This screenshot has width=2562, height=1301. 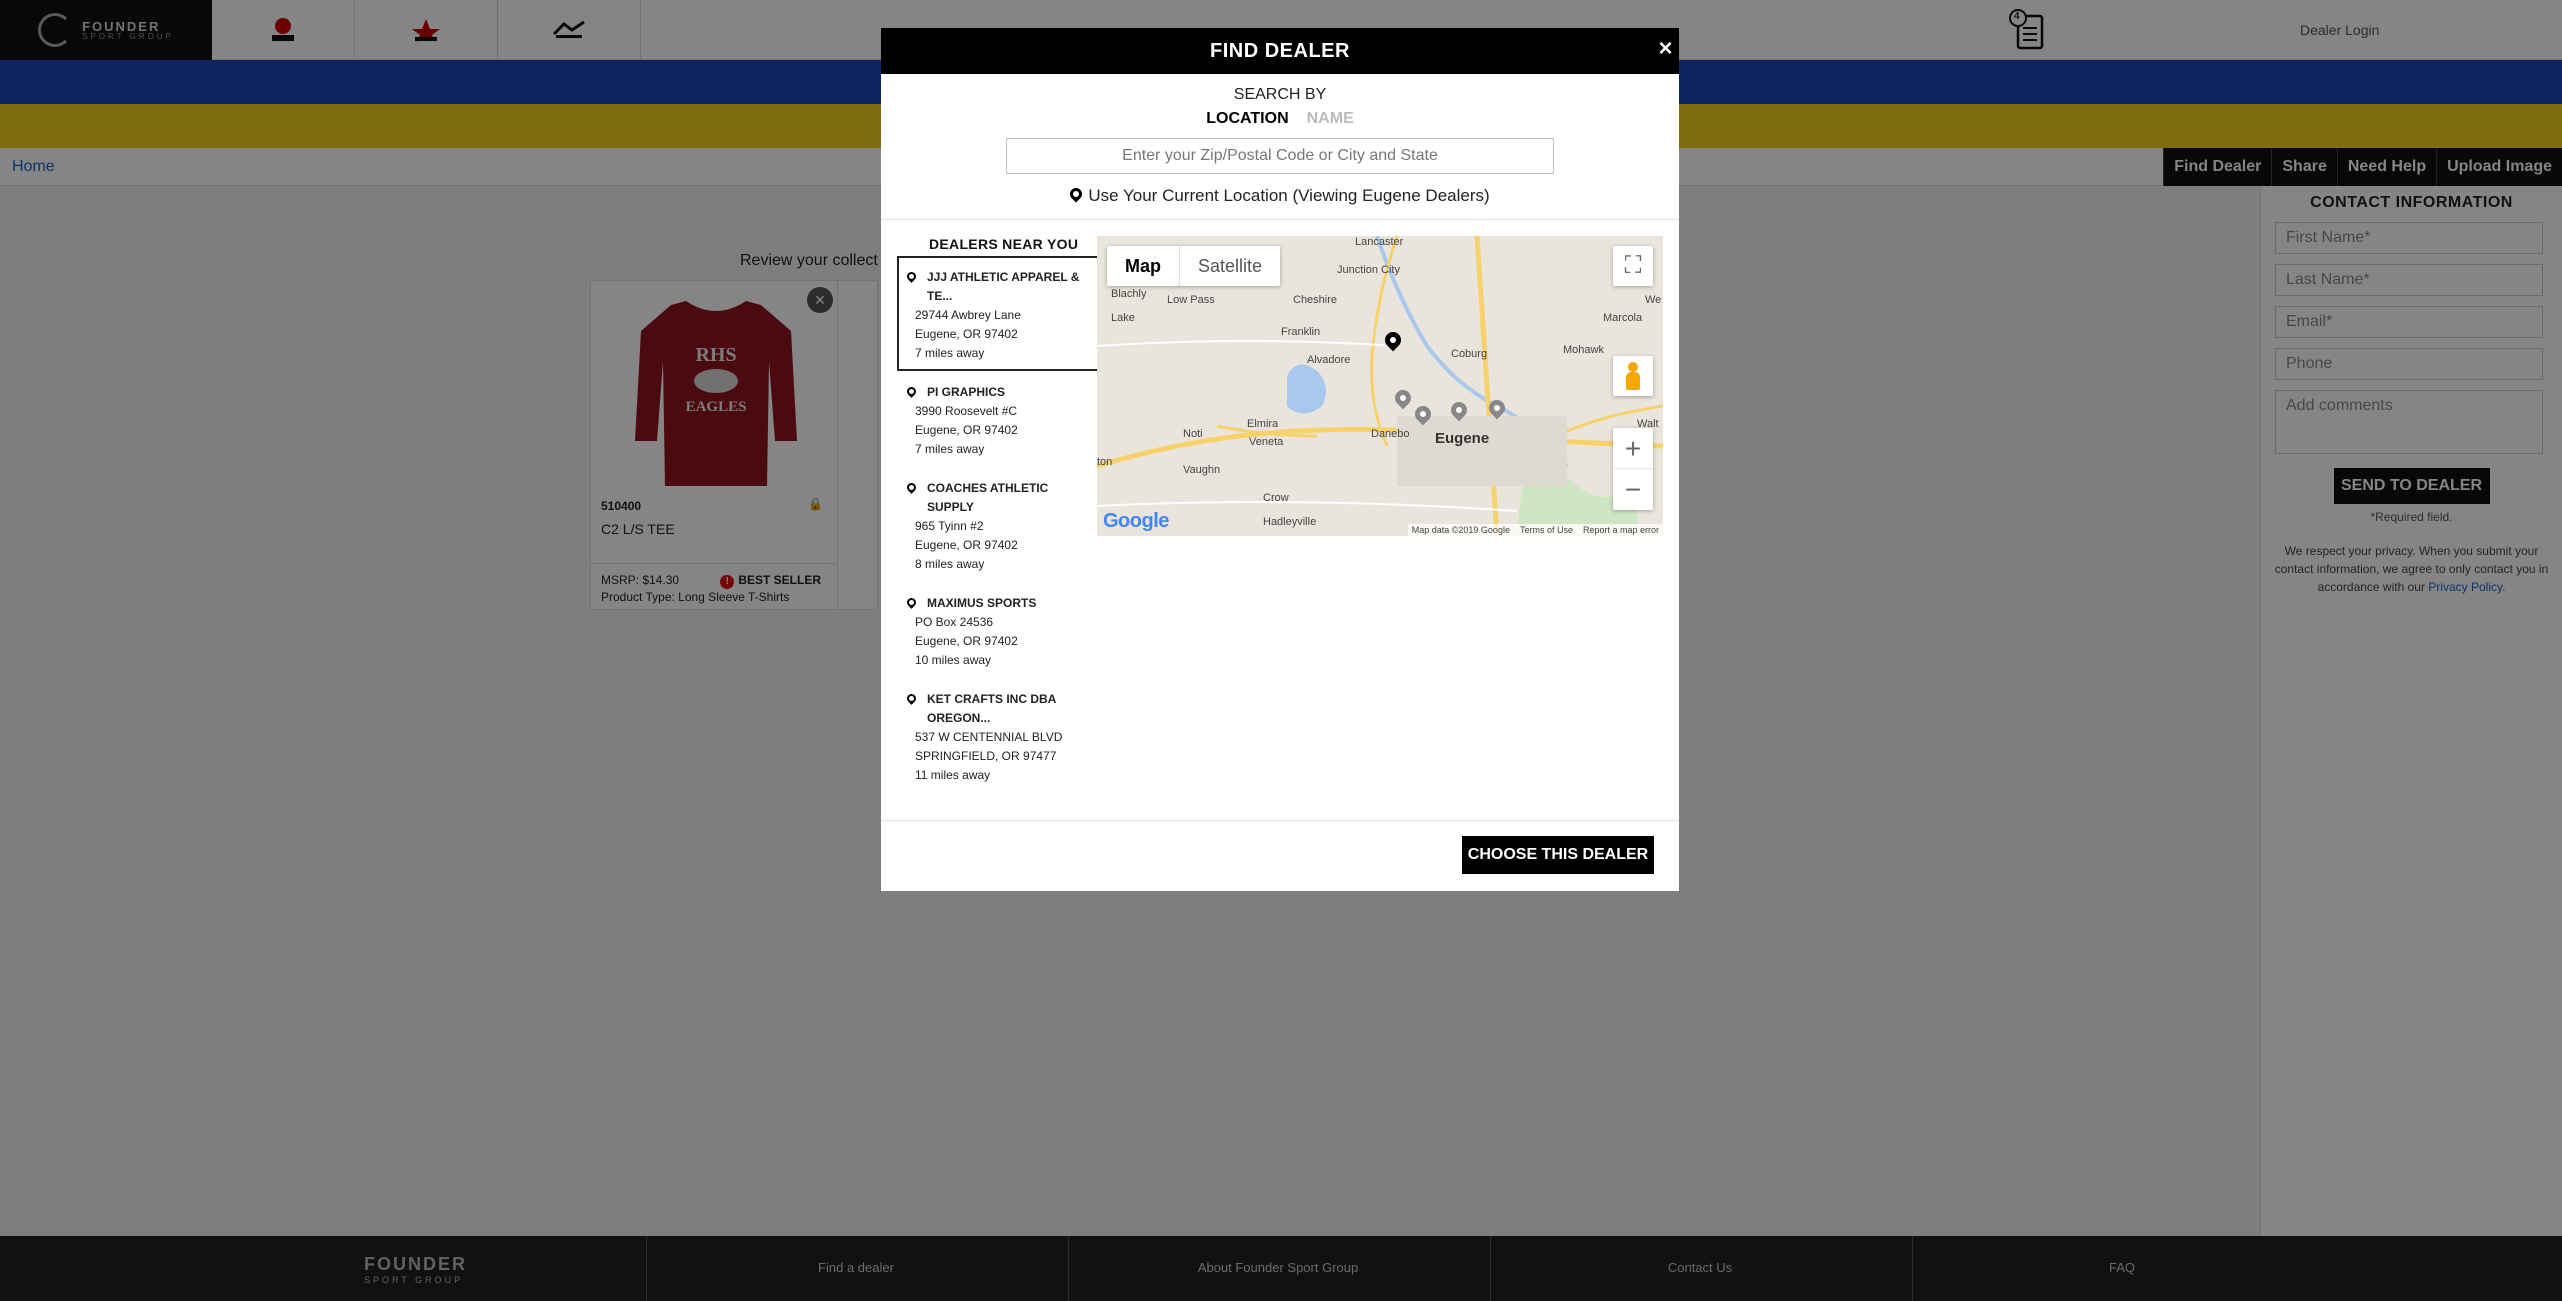 I want to click on terms-of-use-link: Terms of Use, so click(x=1546, y=530).